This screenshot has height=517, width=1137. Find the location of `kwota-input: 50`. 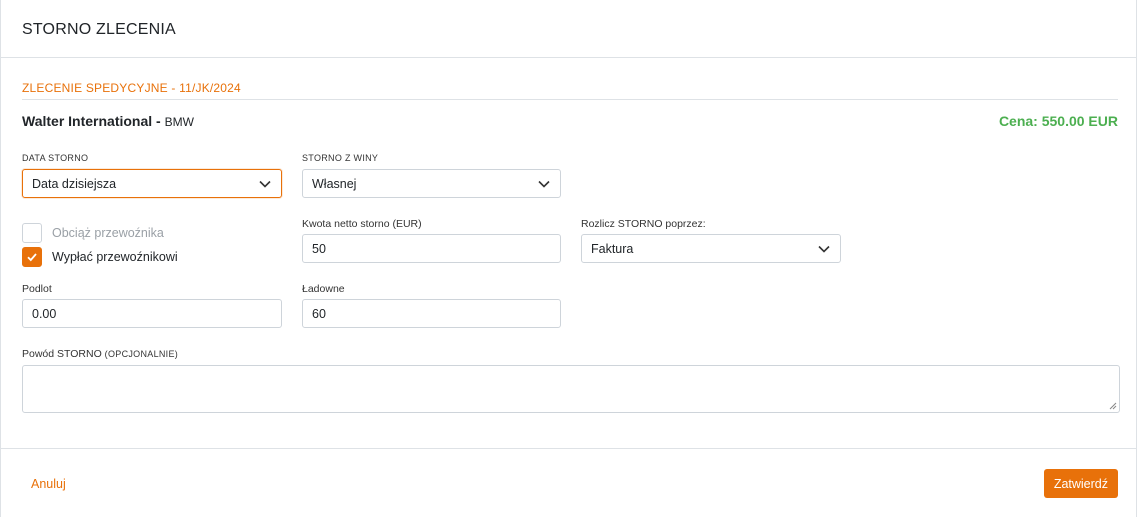

kwota-input: 50 is located at coordinates (431, 248).